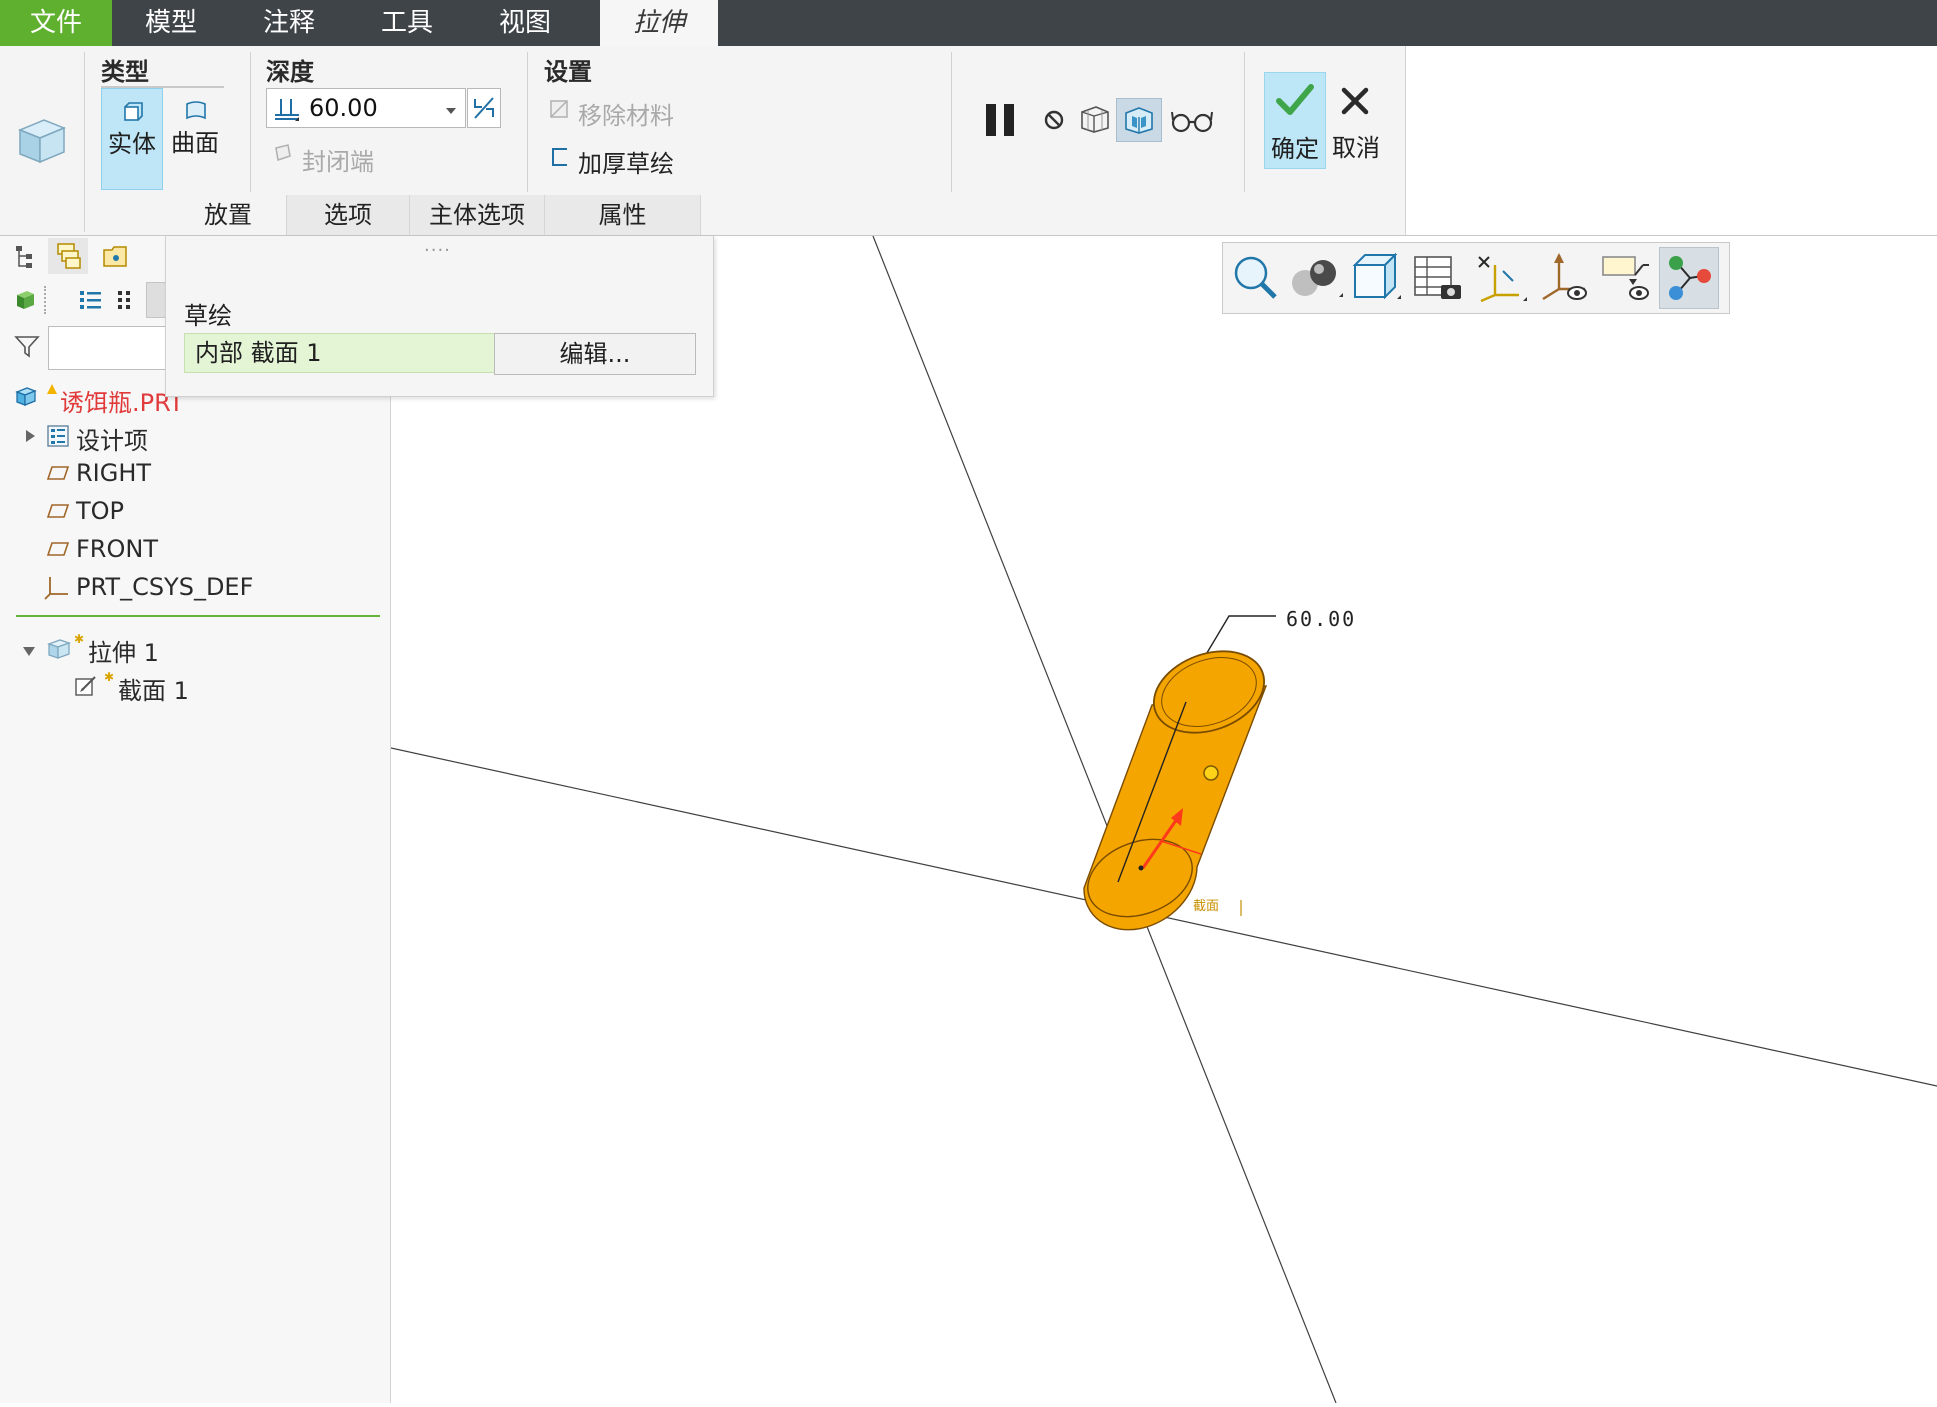 This screenshot has height=1407, width=1937. I want to click on appearance-gallery-icon, so click(1689, 280).